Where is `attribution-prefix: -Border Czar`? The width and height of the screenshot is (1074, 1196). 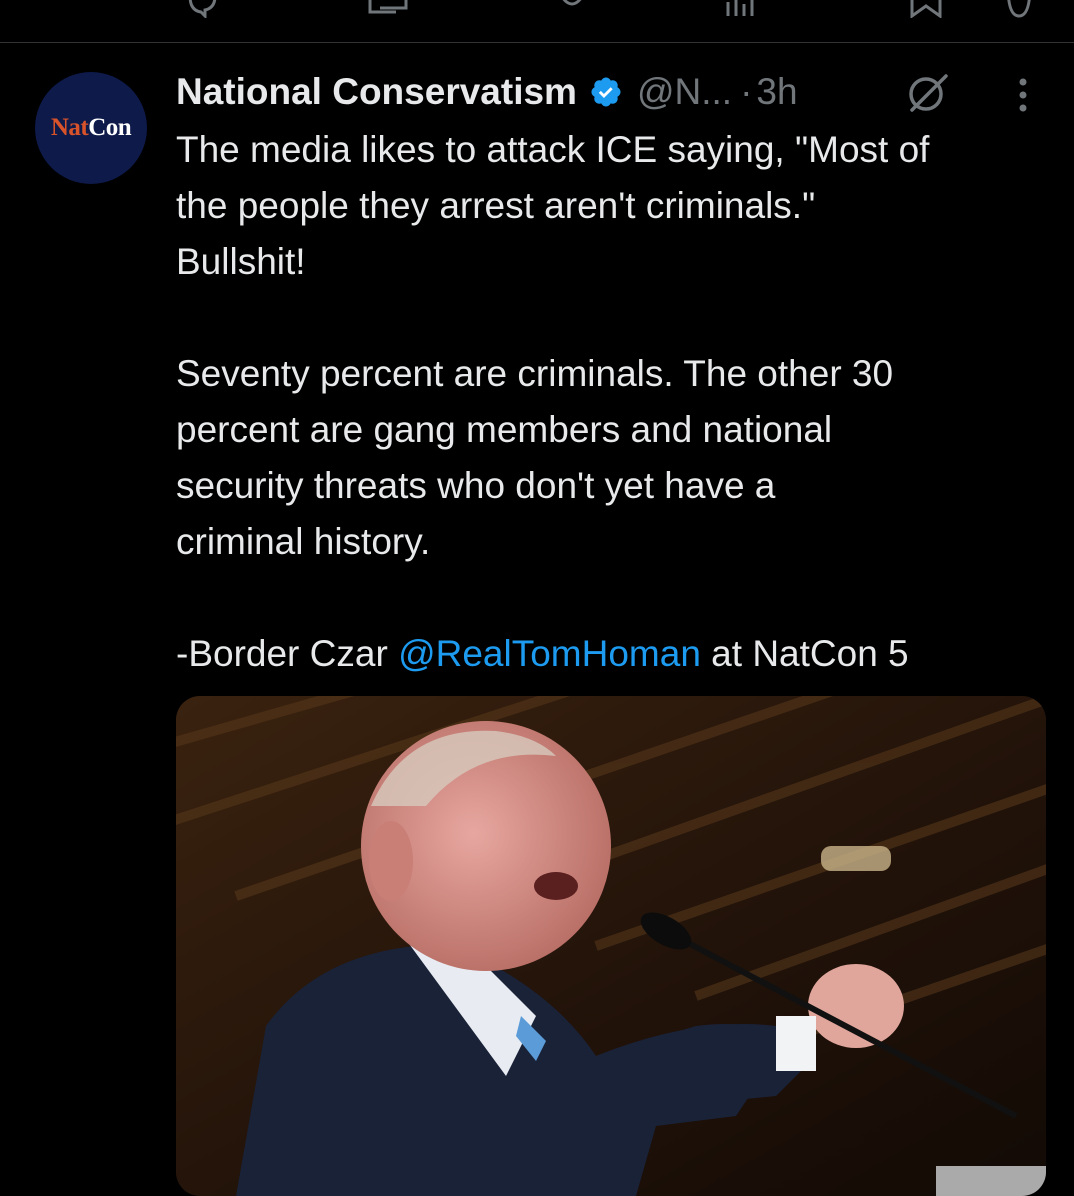
attribution-prefix: -Border Czar is located at coordinates (287, 653).